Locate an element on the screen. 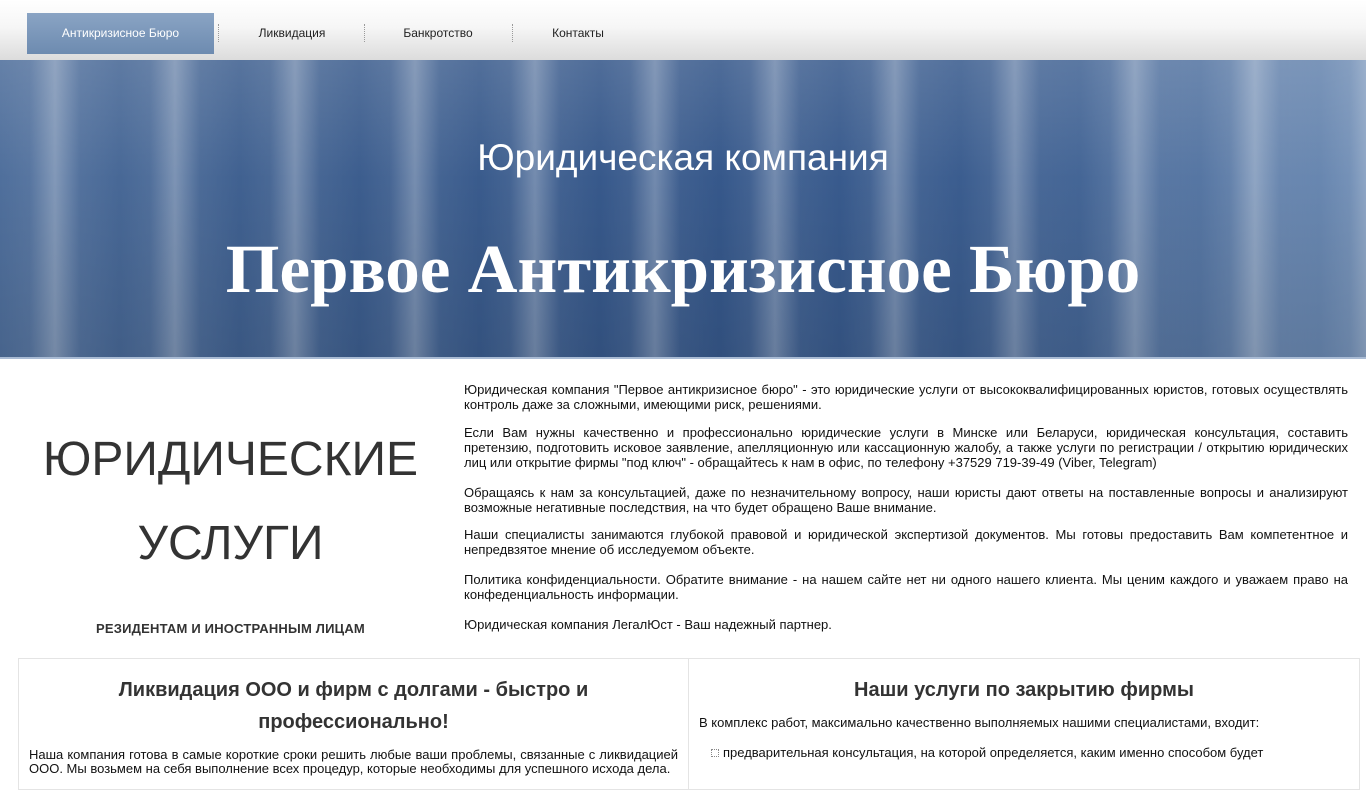 The image size is (1366, 790). nav-item-liquidation: Ликвидация is located at coordinates (292, 33).